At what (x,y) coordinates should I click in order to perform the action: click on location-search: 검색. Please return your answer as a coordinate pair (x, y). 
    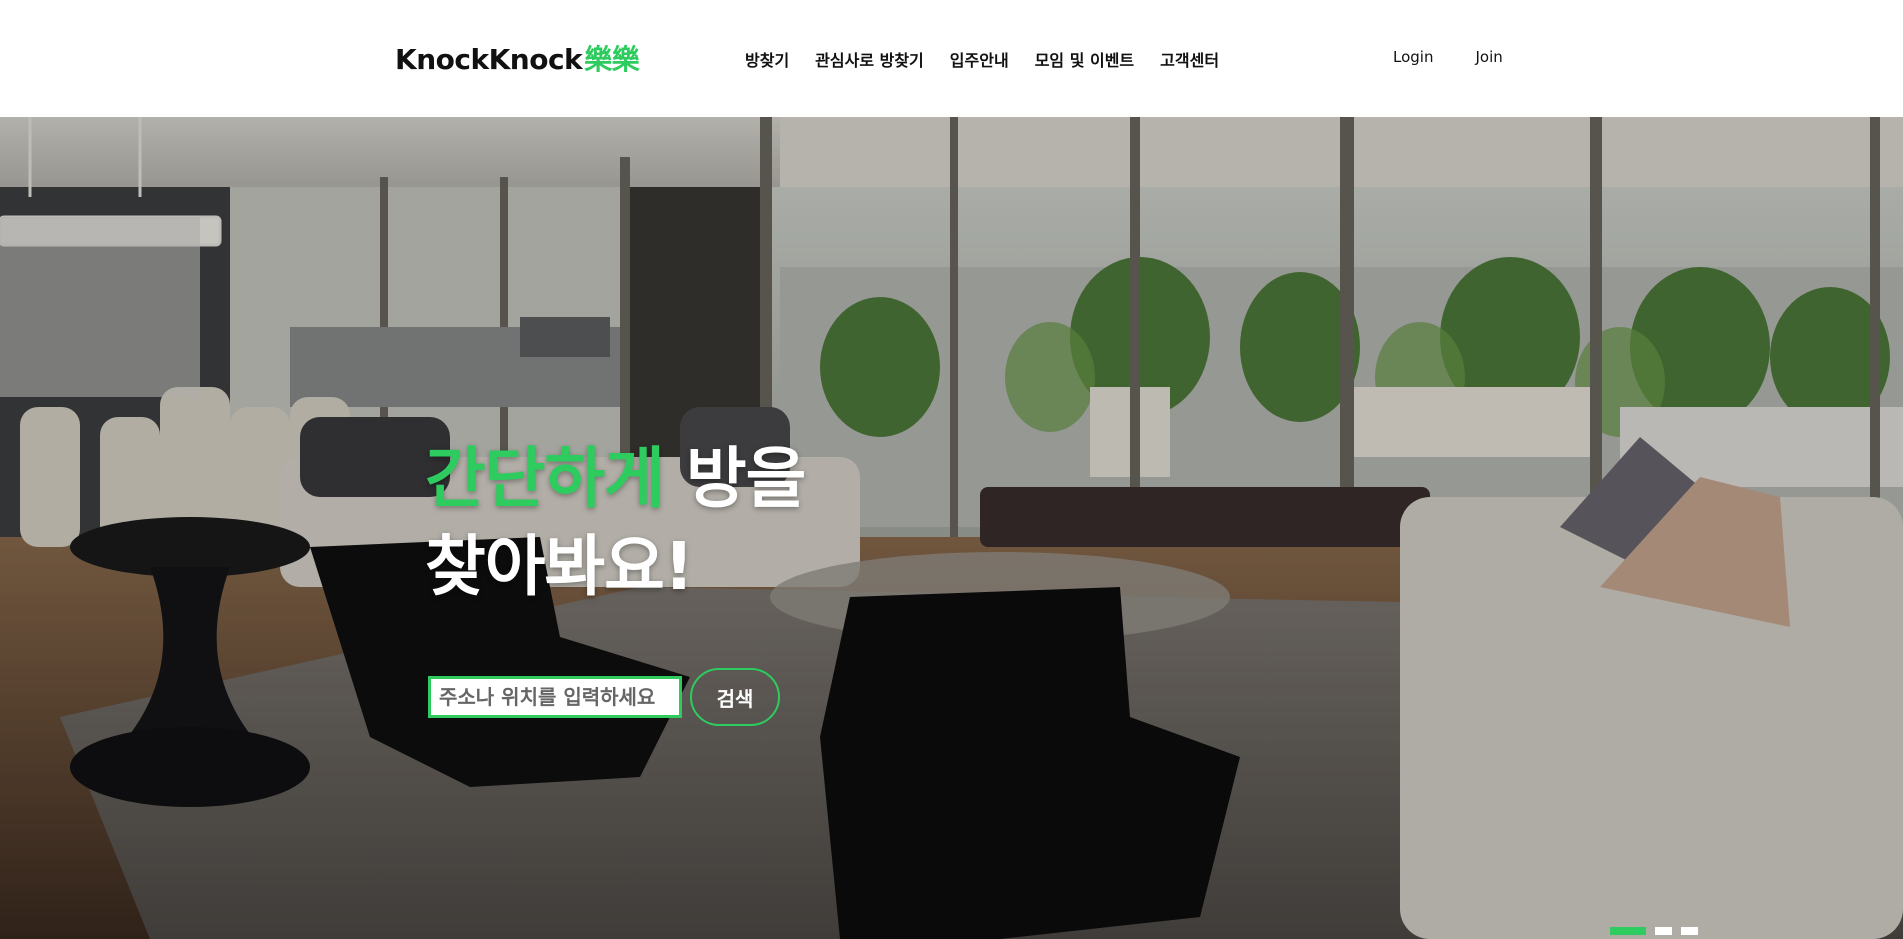
    Looking at the image, I should click on (604, 697).